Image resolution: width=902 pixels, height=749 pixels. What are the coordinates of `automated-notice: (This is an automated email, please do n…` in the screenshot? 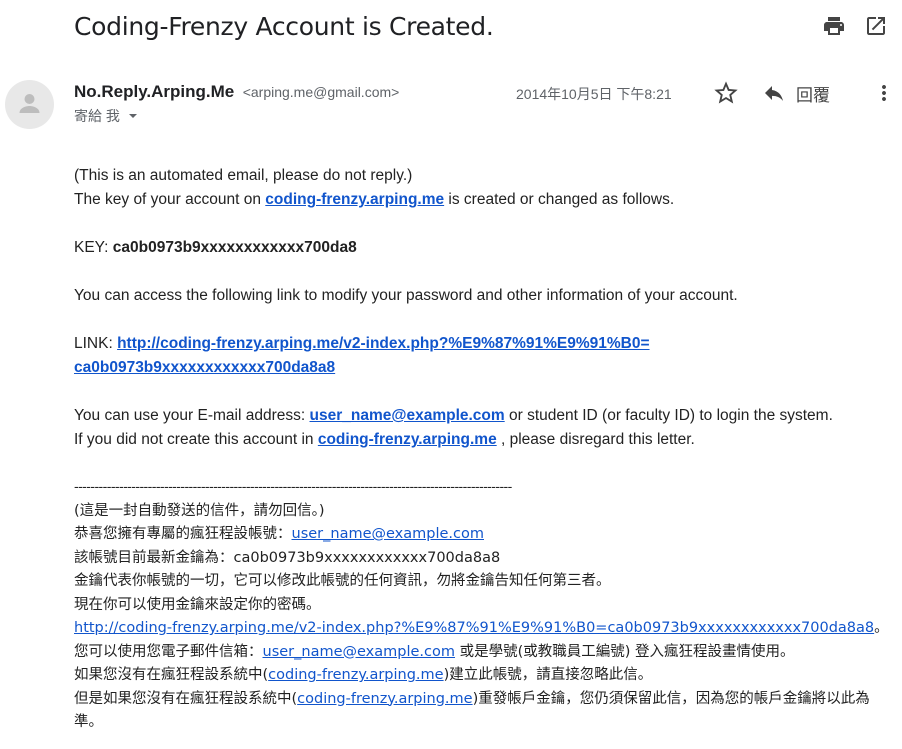 It's located at (243, 175).